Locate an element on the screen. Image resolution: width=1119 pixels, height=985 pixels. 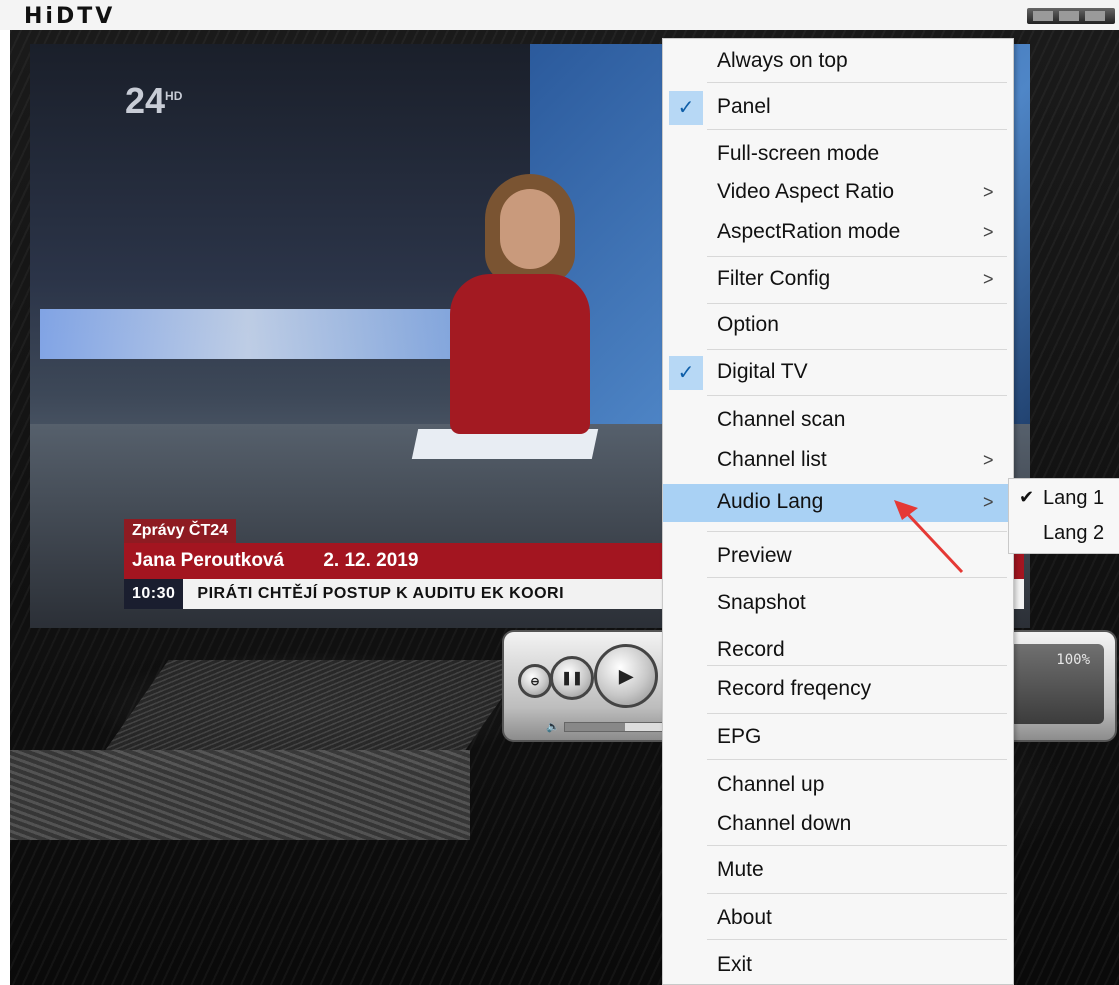
menu-item-option: Option is located at coordinates (838, 326).